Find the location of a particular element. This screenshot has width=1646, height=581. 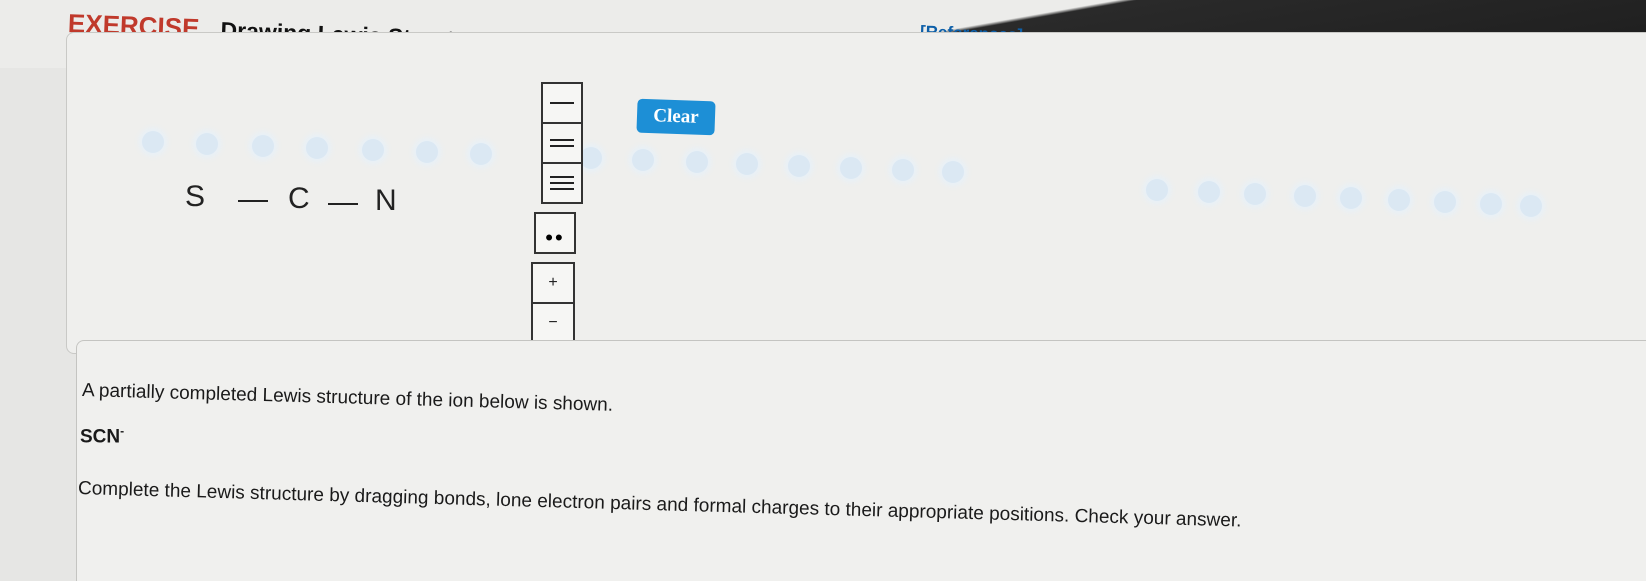

negative-charge-tool: − is located at coordinates (553, 323).